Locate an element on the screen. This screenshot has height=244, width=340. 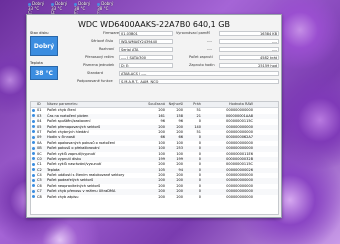
col-raw: Hodnota RAW is located at coordinates (233, 104).